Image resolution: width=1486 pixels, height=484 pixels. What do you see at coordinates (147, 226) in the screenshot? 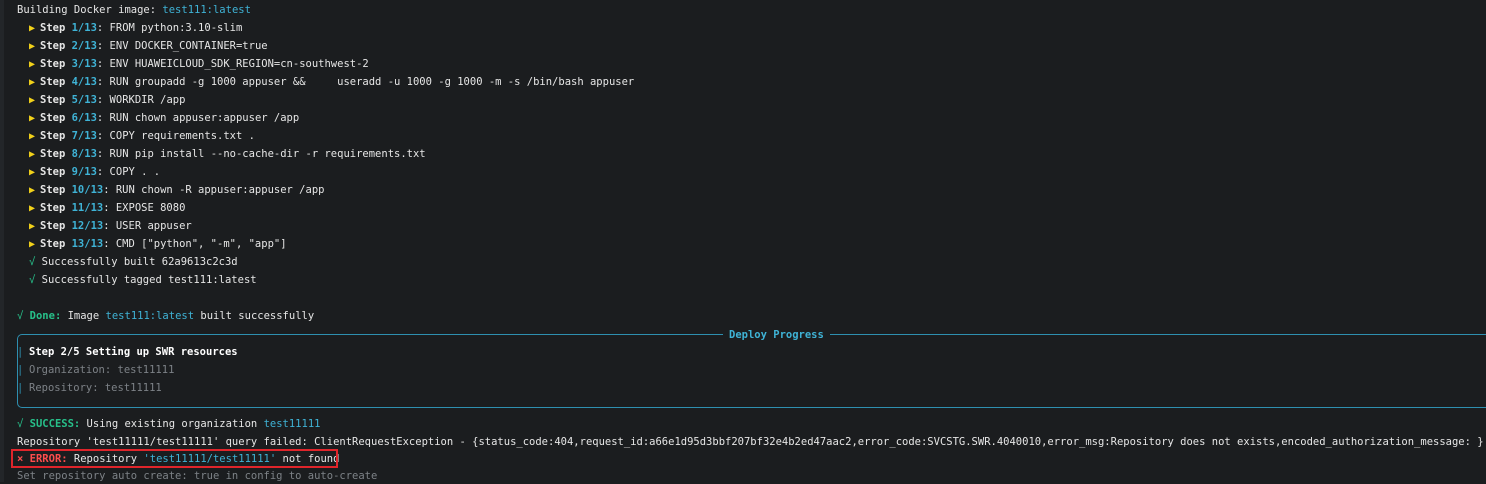
I see `step-command: : USER appuser` at bounding box center [147, 226].